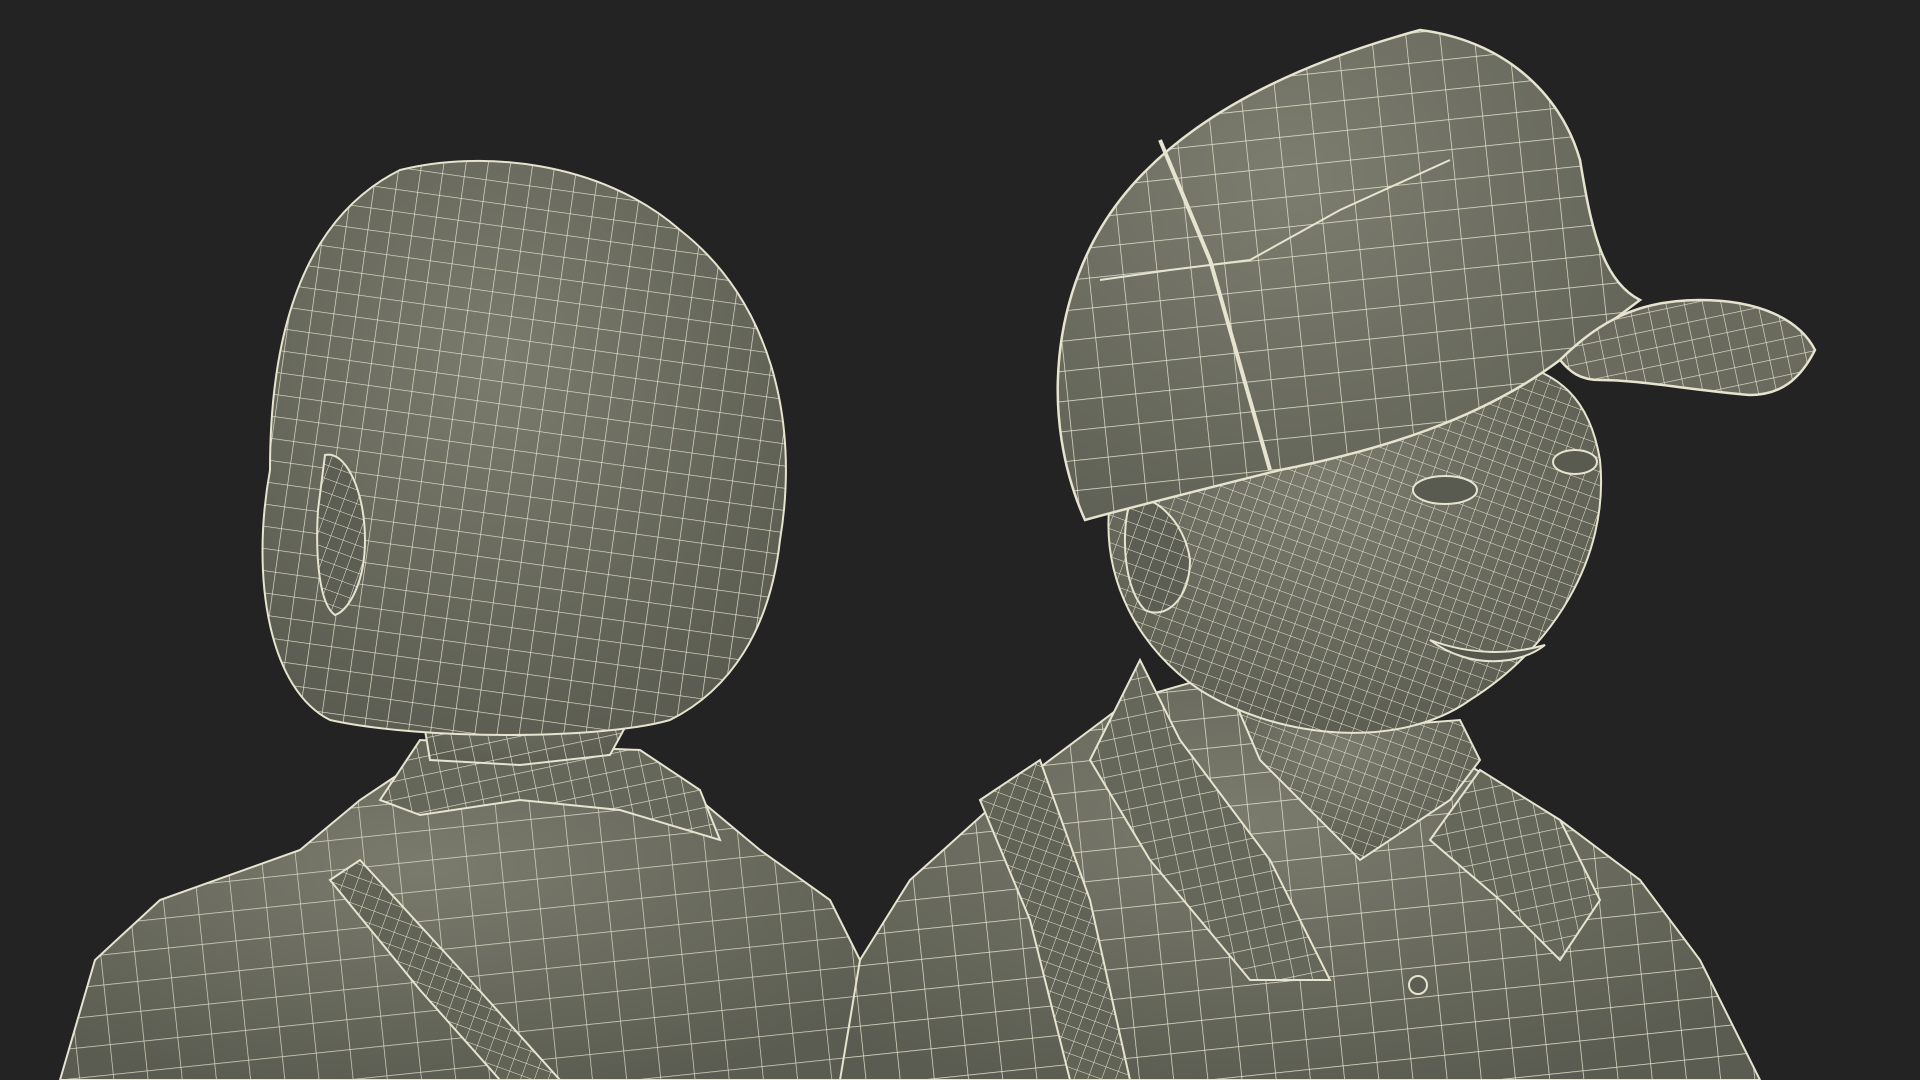 The width and height of the screenshot is (1920, 1080). What do you see at coordinates (1575, 462) in the screenshot?
I see `front-eye-right` at bounding box center [1575, 462].